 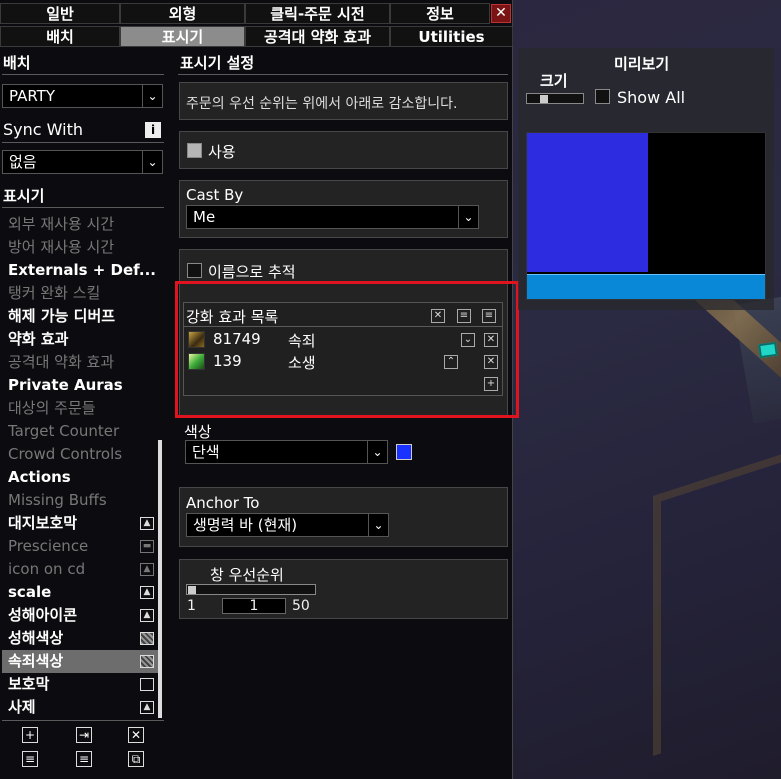 What do you see at coordinates (43, 615) in the screenshot?
I see `indicator-list-item-label: 성해아이콘` at bounding box center [43, 615].